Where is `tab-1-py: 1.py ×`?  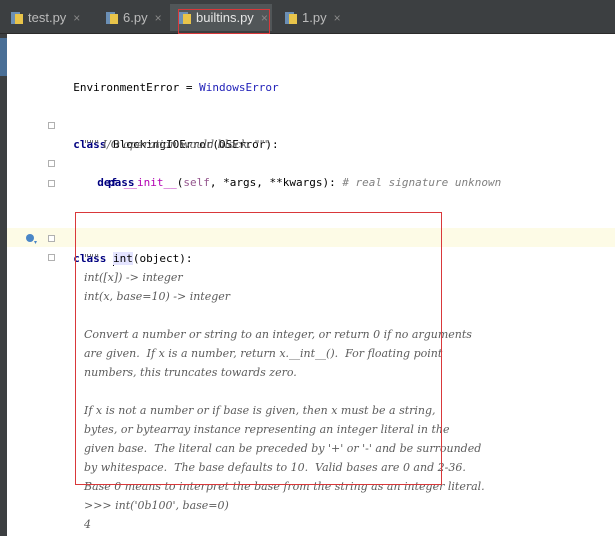 tab-1-py: 1.py × is located at coordinates (312, 17).